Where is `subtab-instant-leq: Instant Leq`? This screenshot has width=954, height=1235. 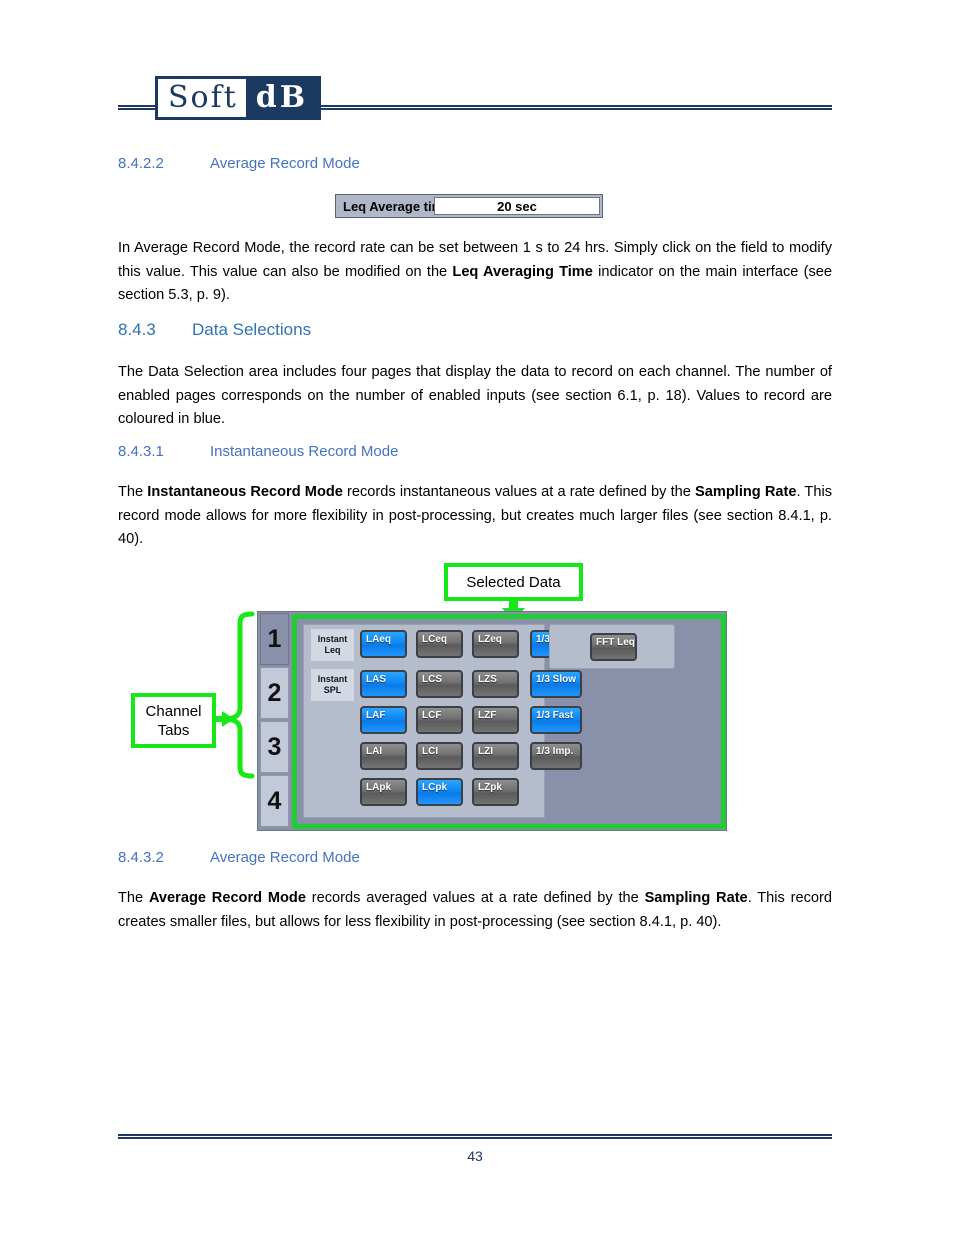 subtab-instant-leq: Instant Leq is located at coordinates (332, 645).